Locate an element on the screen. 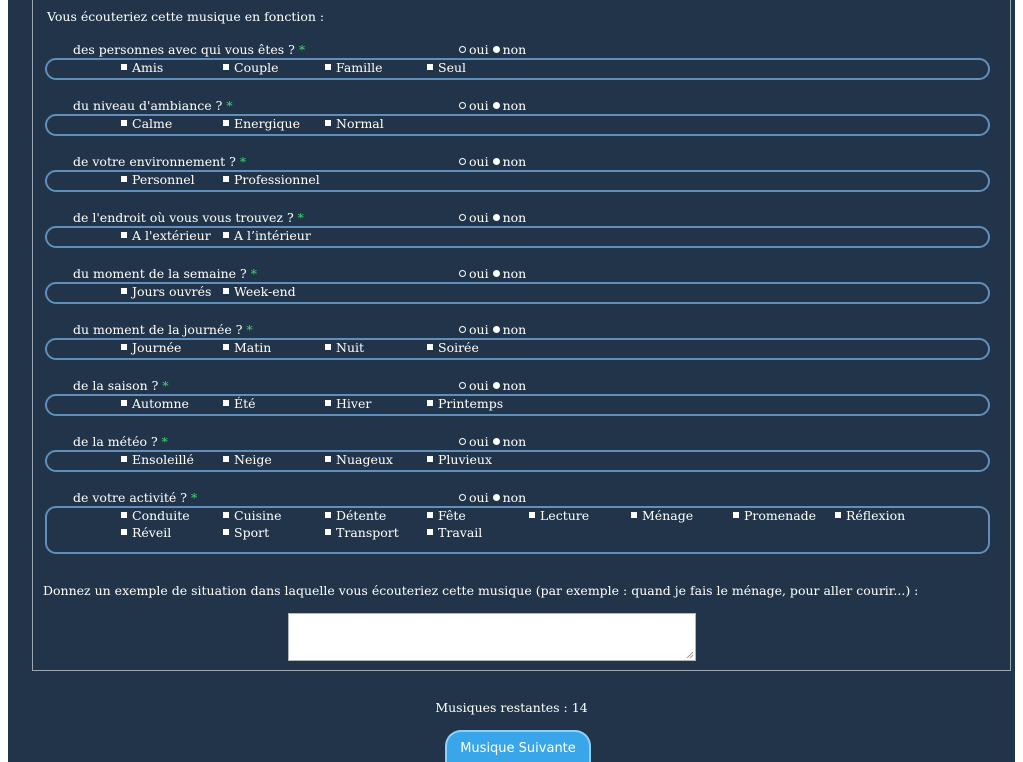 This screenshot has width=1023, height=762. option-checkbox: Professionnel is located at coordinates (271, 179).